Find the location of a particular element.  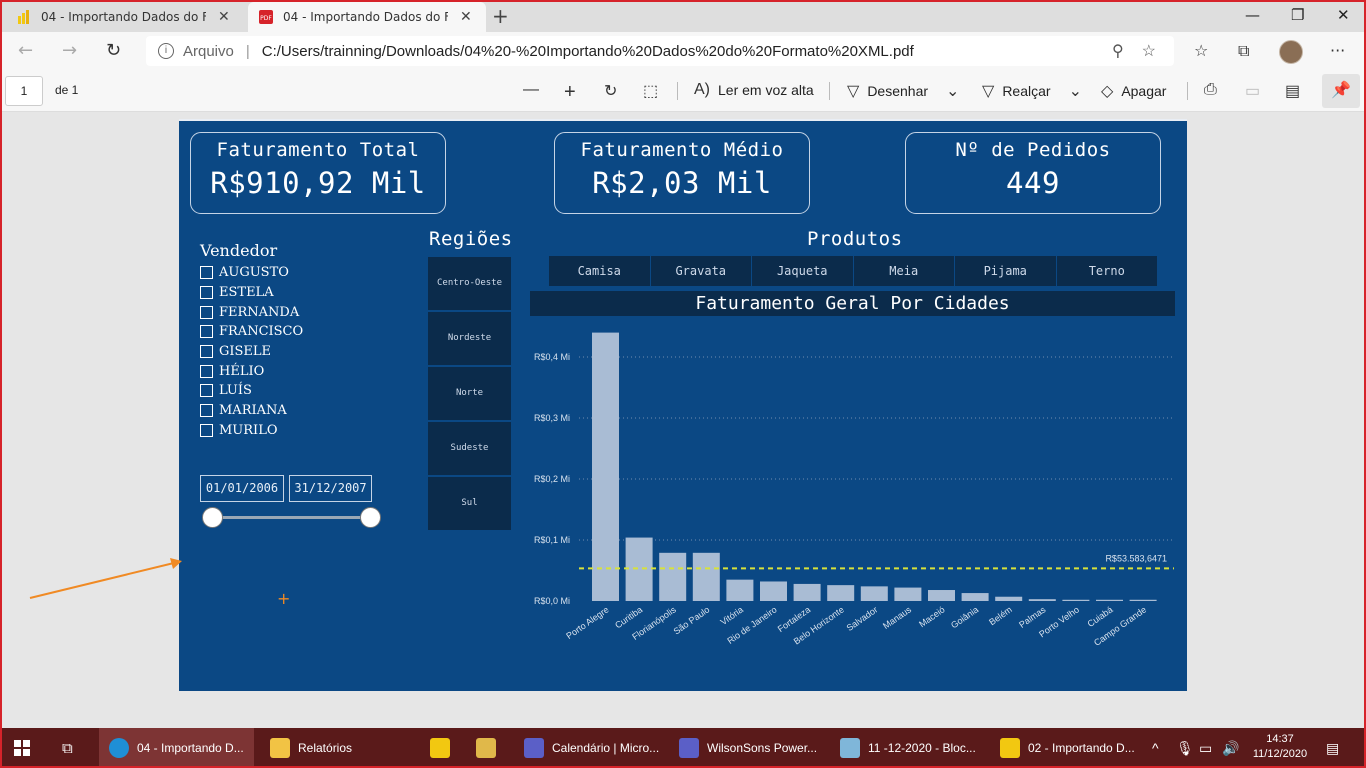

more-icon: ··· is located at coordinates (1337, 50).